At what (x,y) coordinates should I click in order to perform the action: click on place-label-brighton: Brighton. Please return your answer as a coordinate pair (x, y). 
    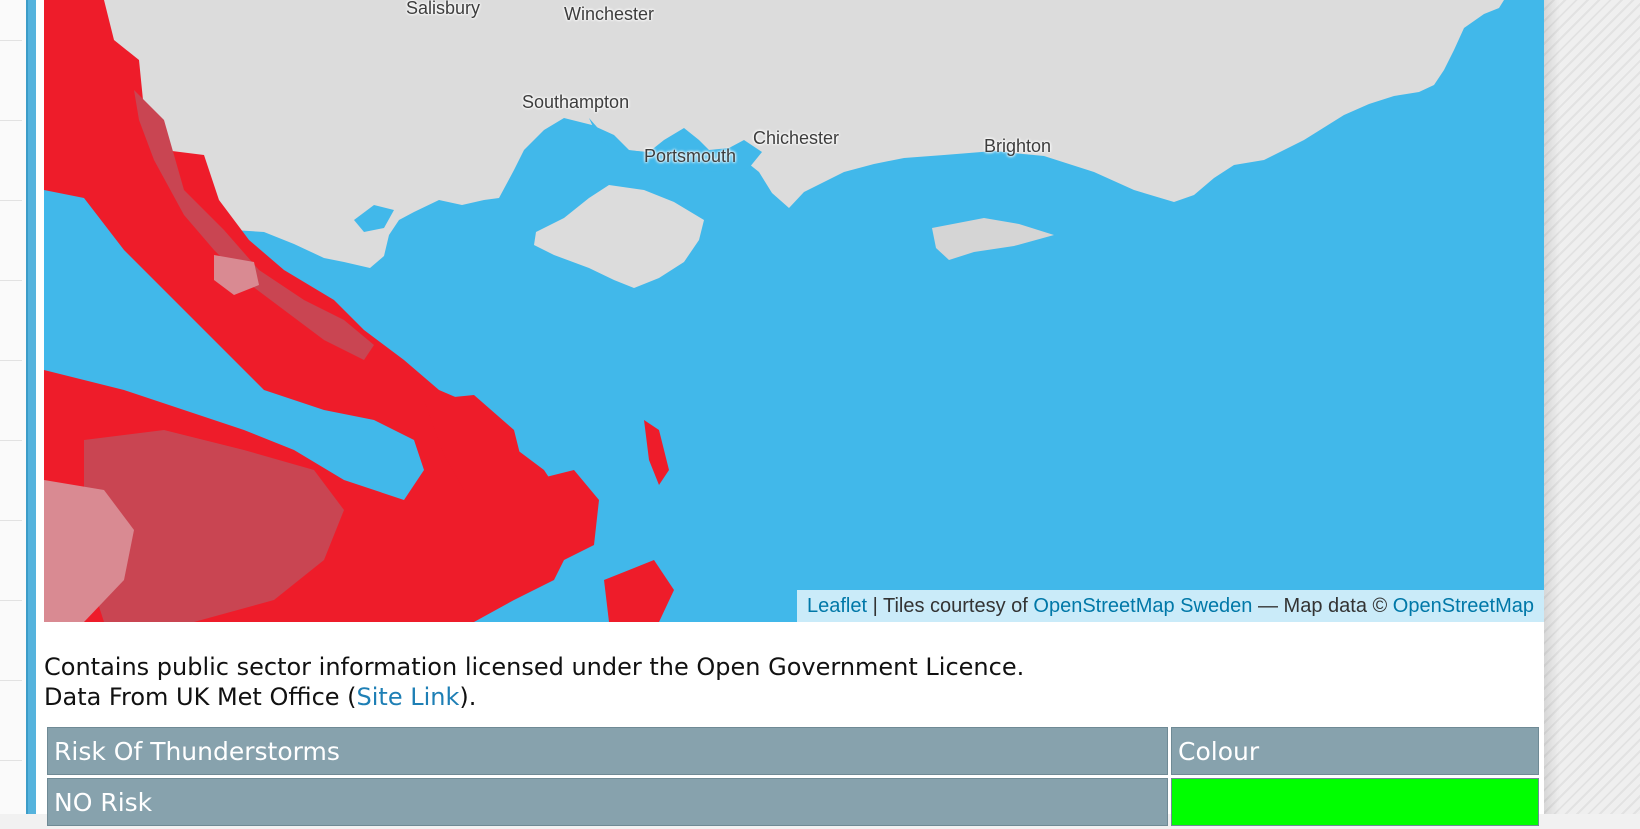
    Looking at the image, I should click on (1018, 146).